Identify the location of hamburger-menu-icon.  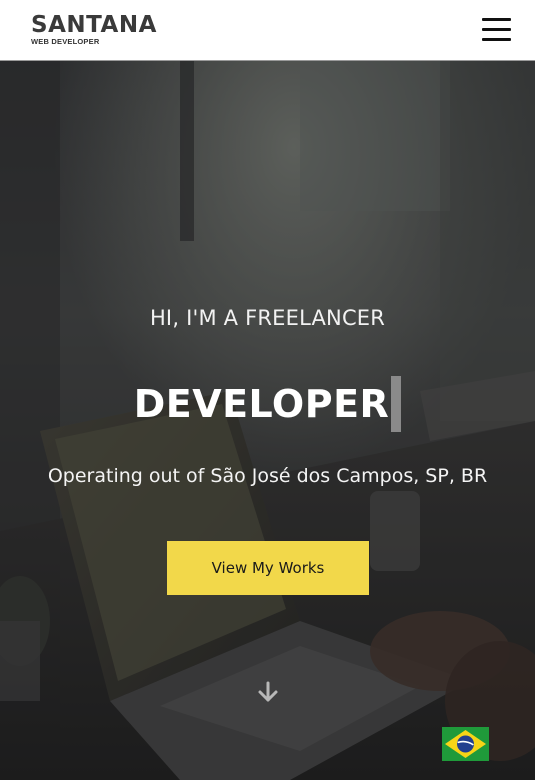
(496, 30).